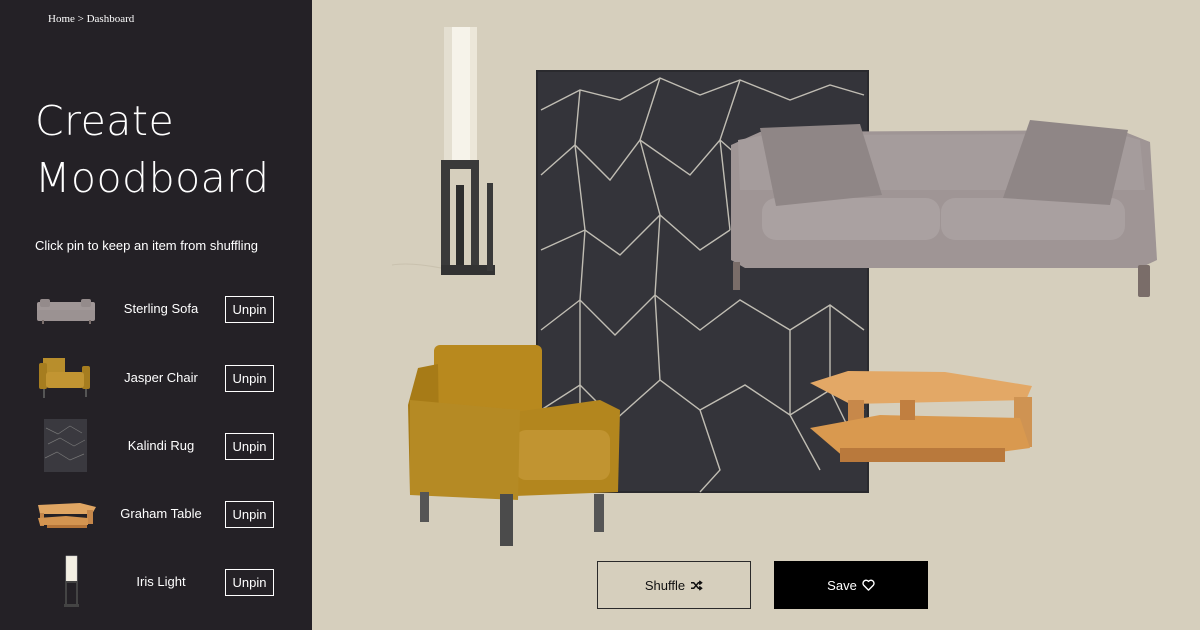  I want to click on page-title-line-1: Create, so click(105, 121).